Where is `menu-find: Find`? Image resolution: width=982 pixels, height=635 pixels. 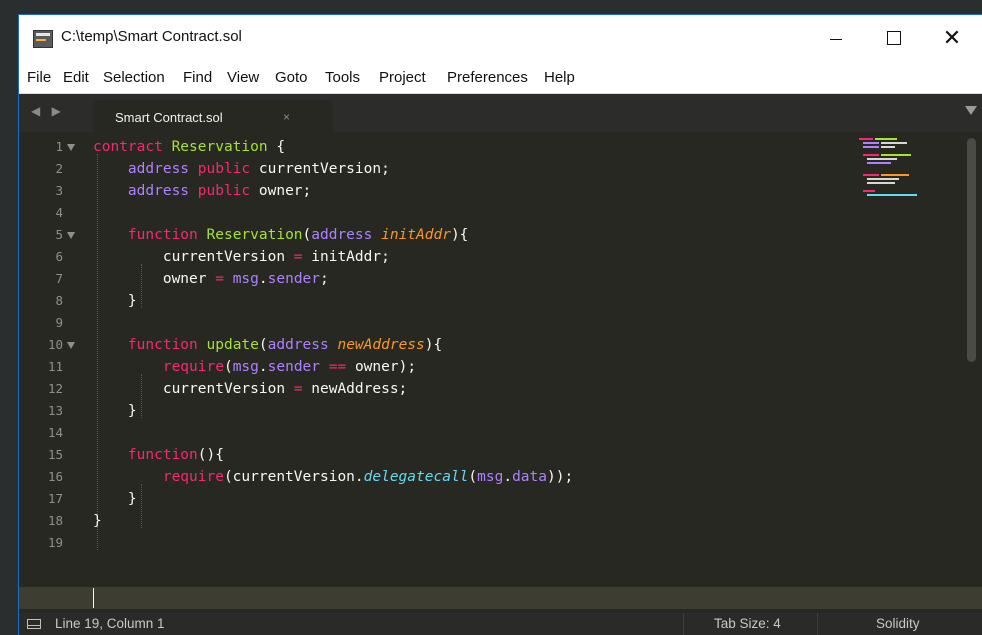
menu-find: Find is located at coordinates (197, 77).